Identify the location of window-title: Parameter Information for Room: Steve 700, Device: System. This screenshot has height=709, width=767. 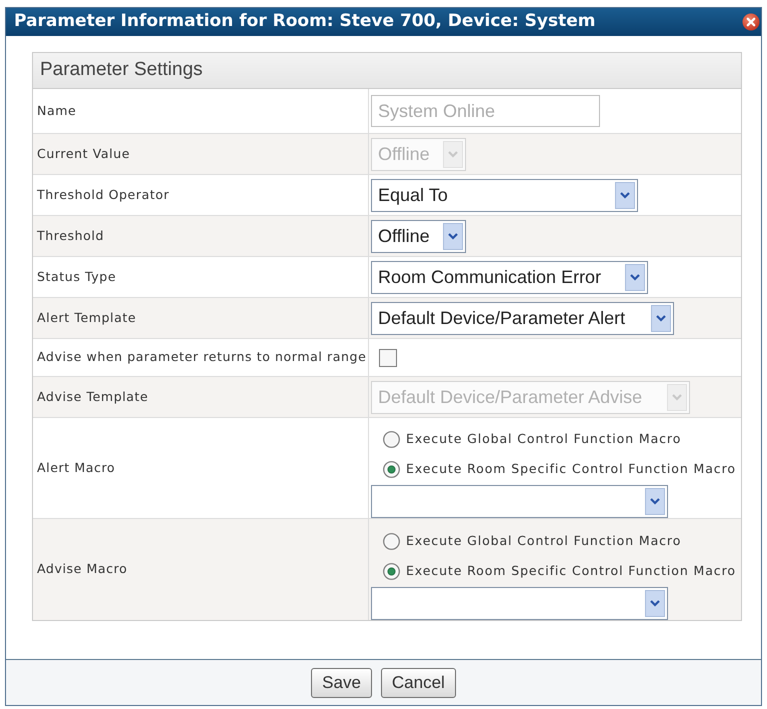
(305, 22).